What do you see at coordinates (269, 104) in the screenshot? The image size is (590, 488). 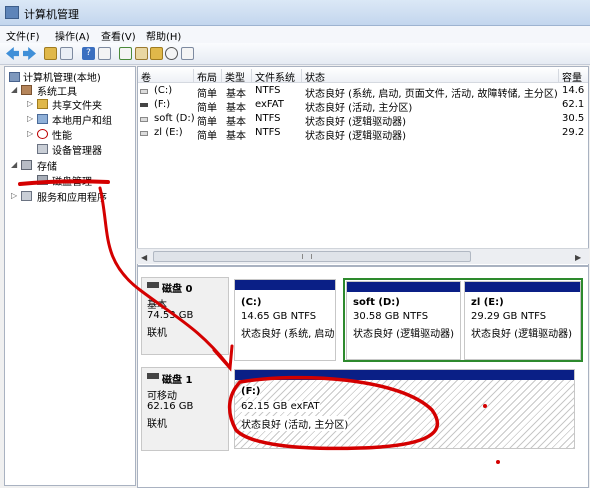 I see `volume-filesystem: exFAT` at bounding box center [269, 104].